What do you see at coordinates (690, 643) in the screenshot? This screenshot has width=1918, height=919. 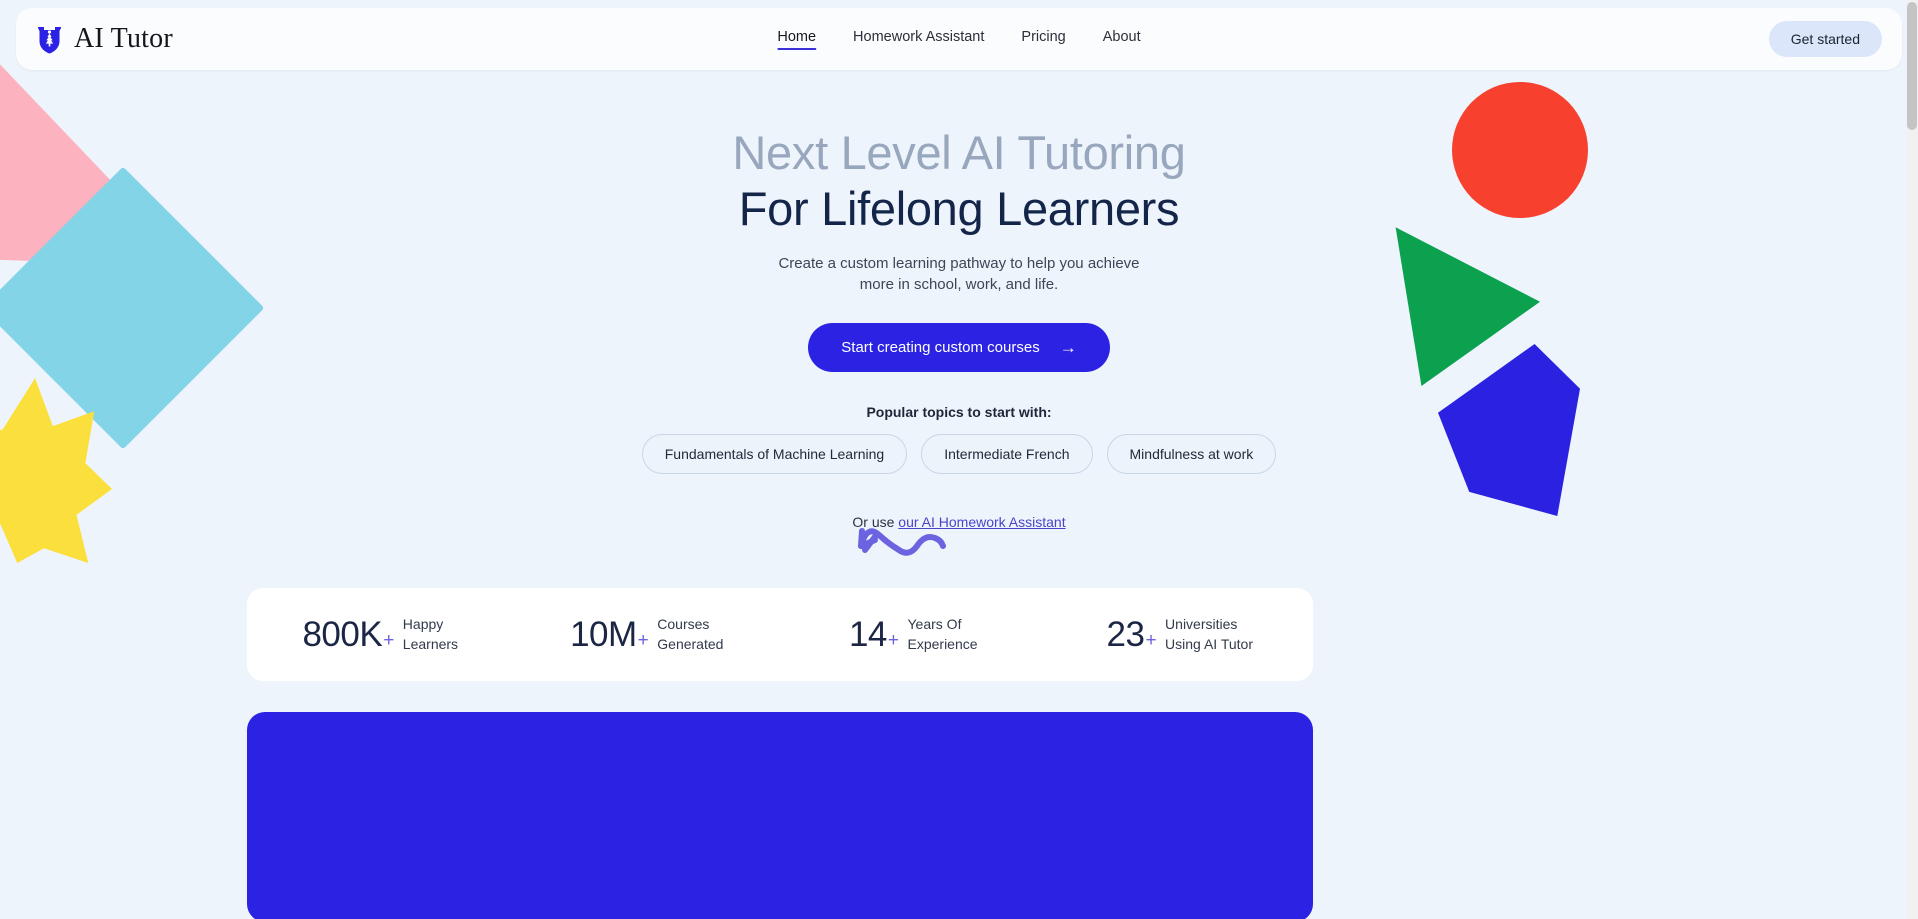 I see `stat-label-line-2: Generated` at bounding box center [690, 643].